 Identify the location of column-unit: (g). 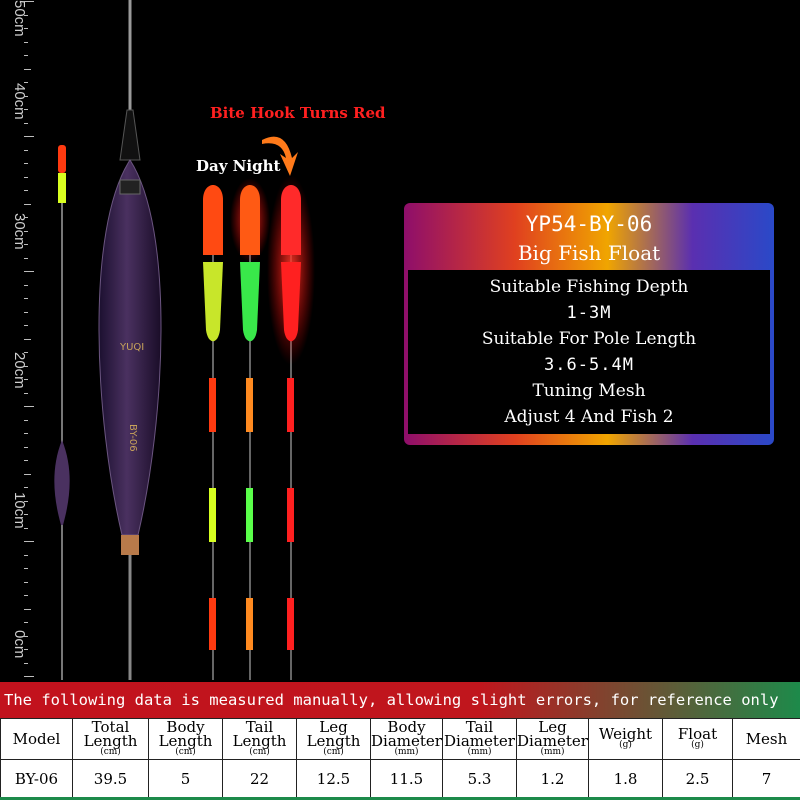
(697, 745).